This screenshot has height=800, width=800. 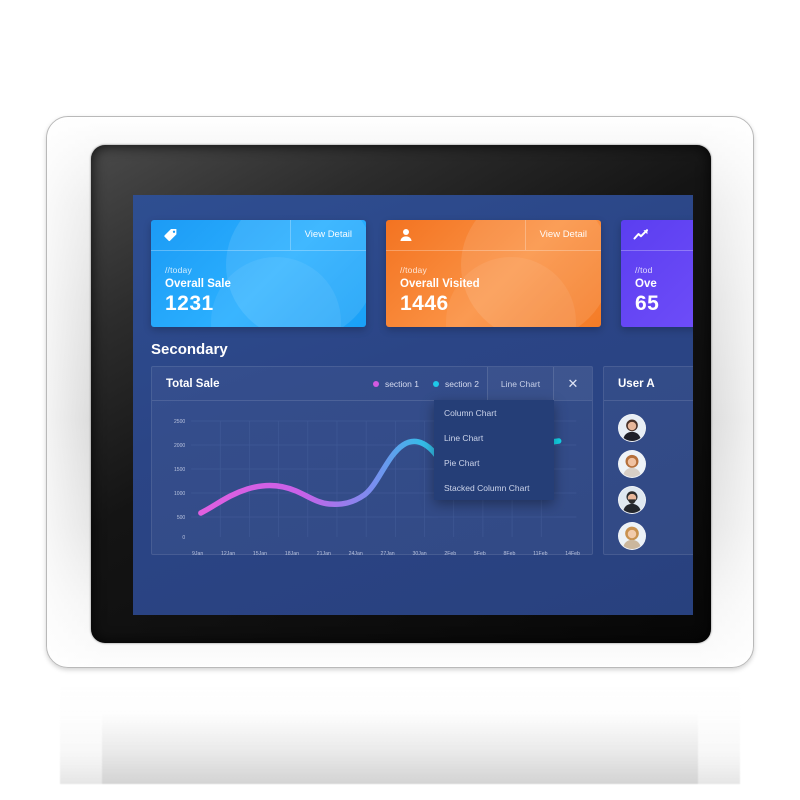 What do you see at coordinates (189, 349) in the screenshot?
I see `secondary-heading: Secondary` at bounding box center [189, 349].